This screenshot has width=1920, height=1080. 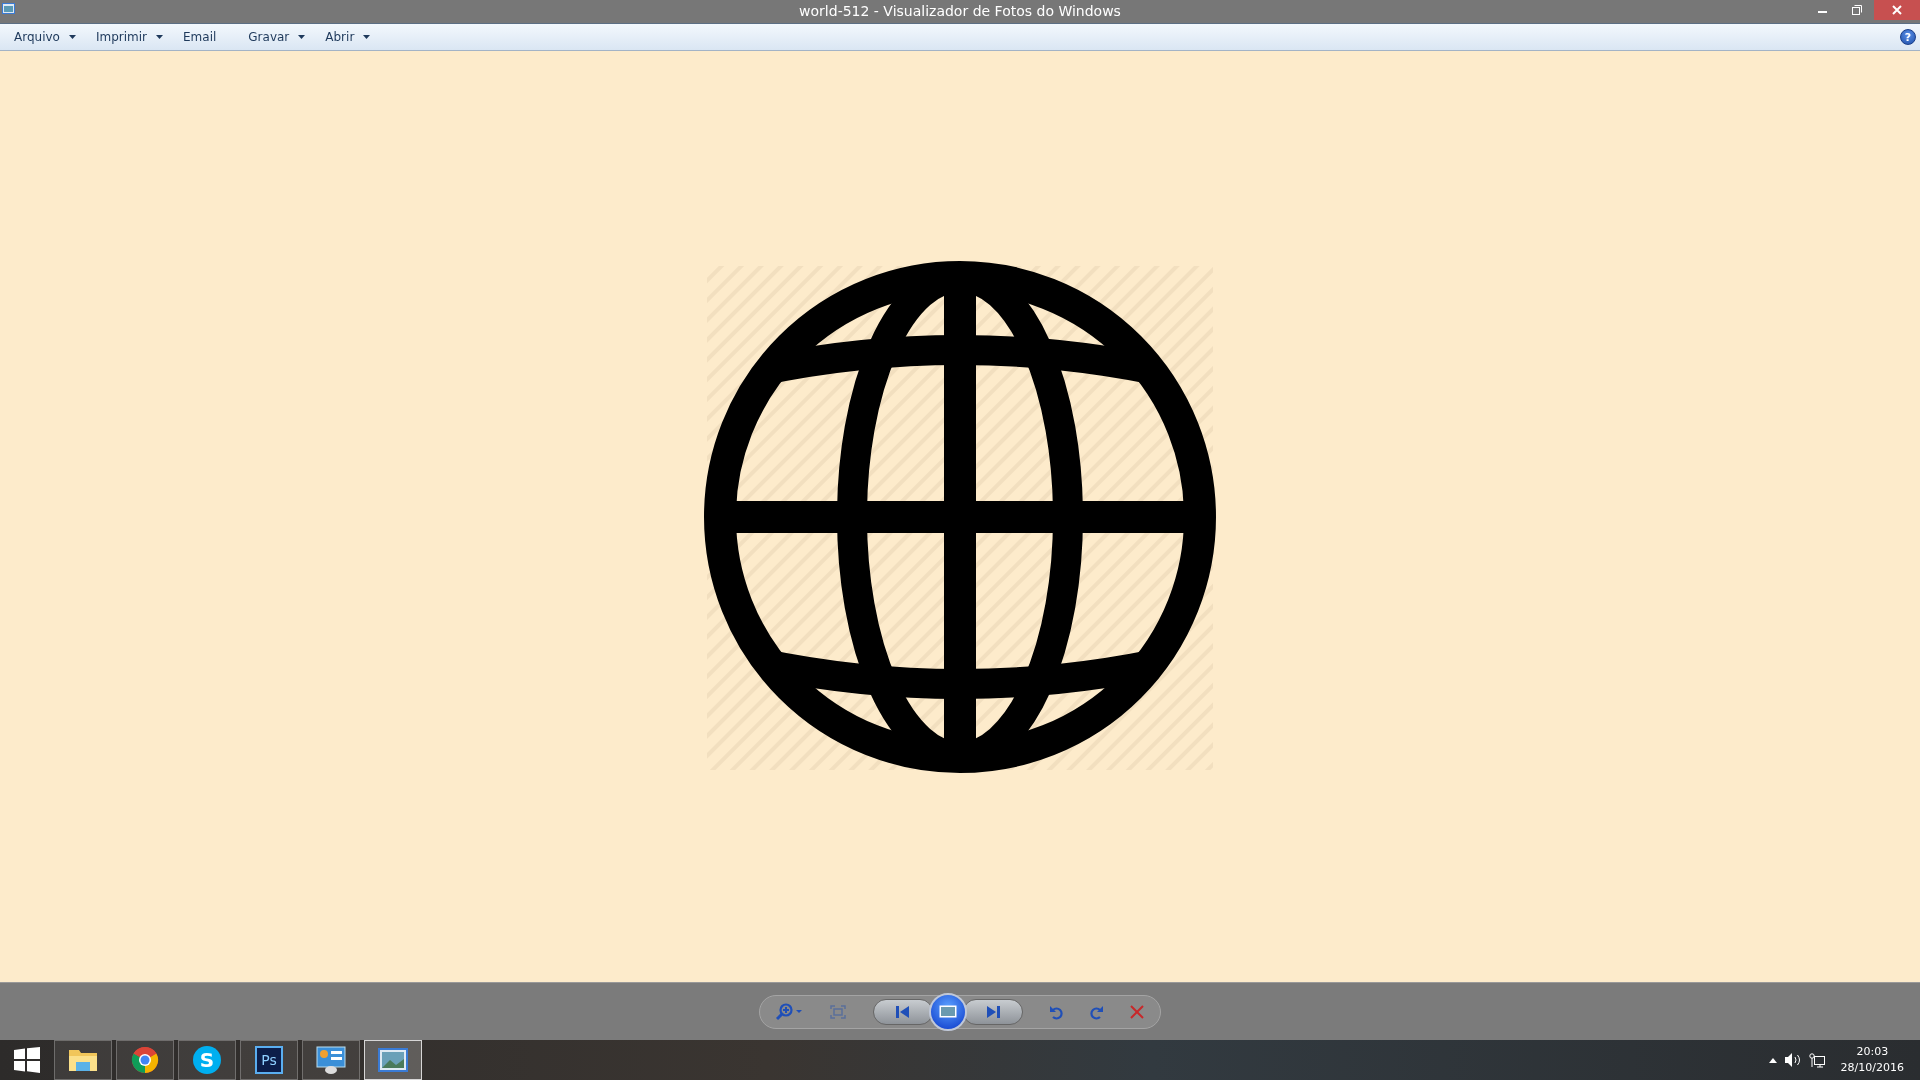 What do you see at coordinates (1772, 1060) in the screenshot?
I see `tray-expand-icon` at bounding box center [1772, 1060].